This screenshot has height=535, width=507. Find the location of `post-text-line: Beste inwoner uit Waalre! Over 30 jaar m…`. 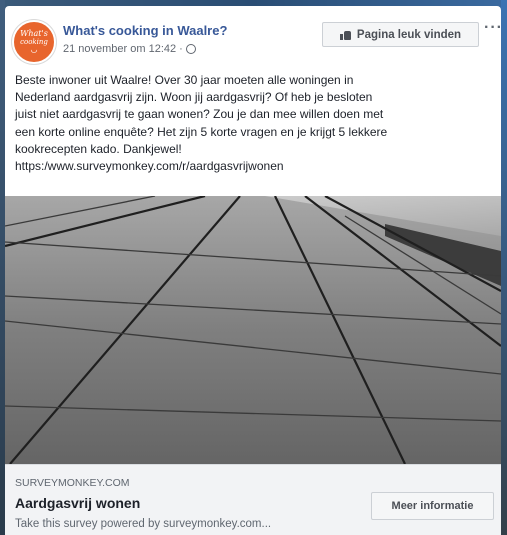

post-text-line: Beste inwoner uit Waalre! Over 30 jaar m… is located at coordinates (184, 80).